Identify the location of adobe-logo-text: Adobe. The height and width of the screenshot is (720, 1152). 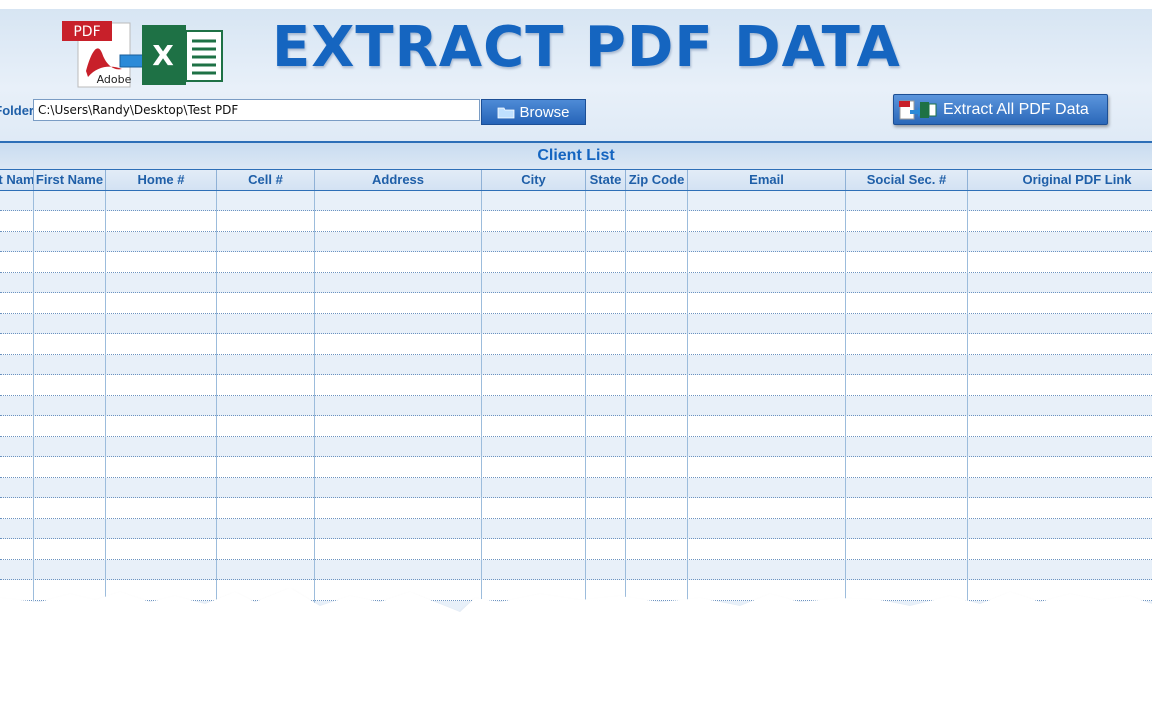
(114, 79).